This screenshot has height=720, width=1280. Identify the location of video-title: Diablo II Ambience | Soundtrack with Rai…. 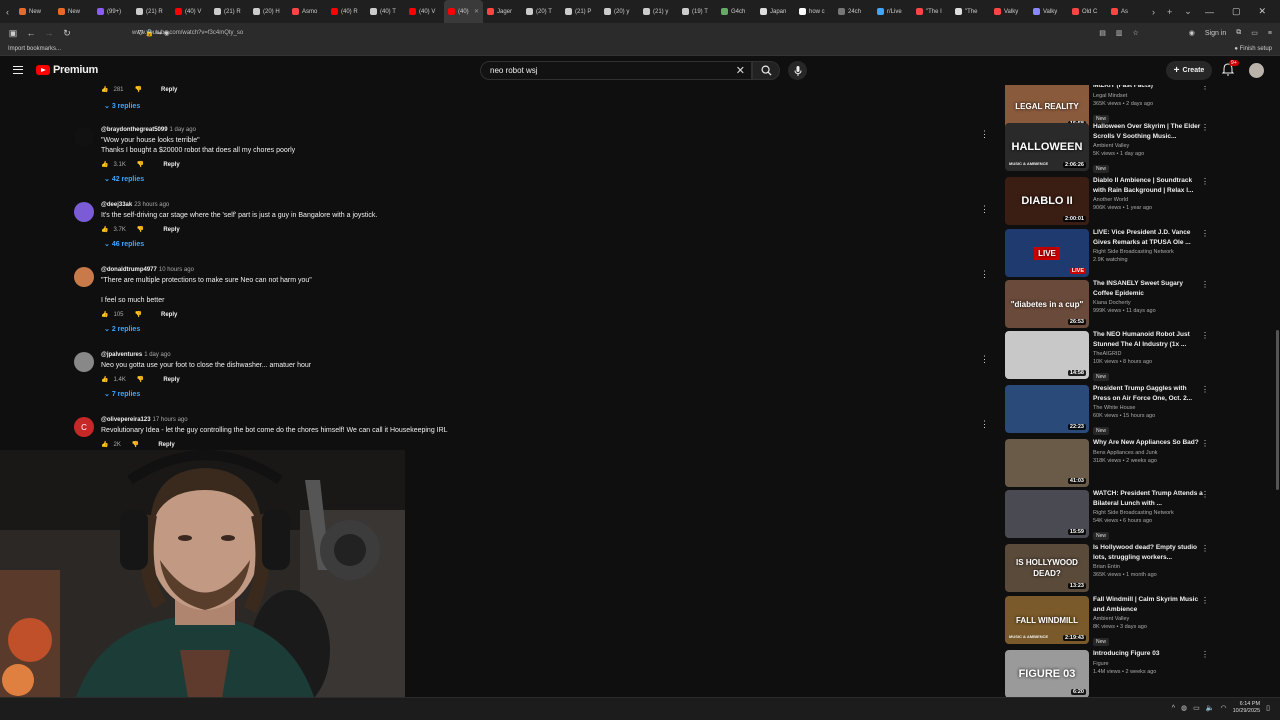
(1148, 185).